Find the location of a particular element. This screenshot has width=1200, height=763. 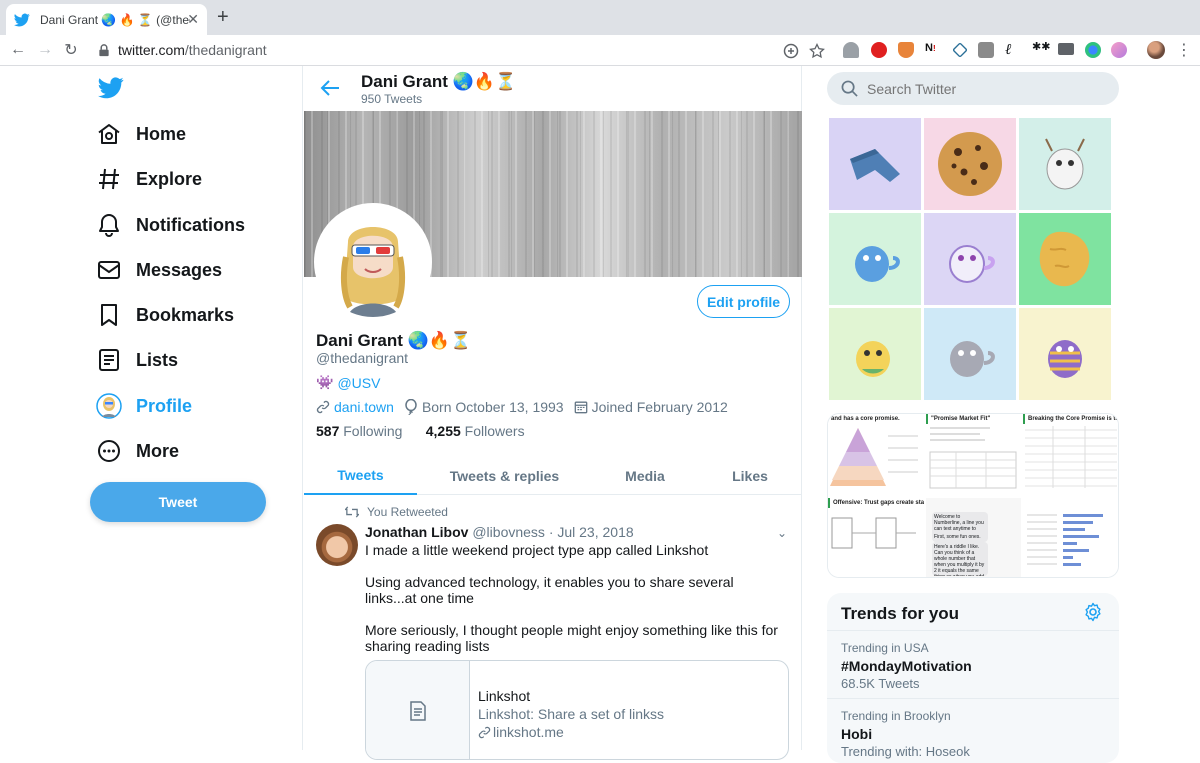

fox-extension-icon is located at coordinates (906, 50).